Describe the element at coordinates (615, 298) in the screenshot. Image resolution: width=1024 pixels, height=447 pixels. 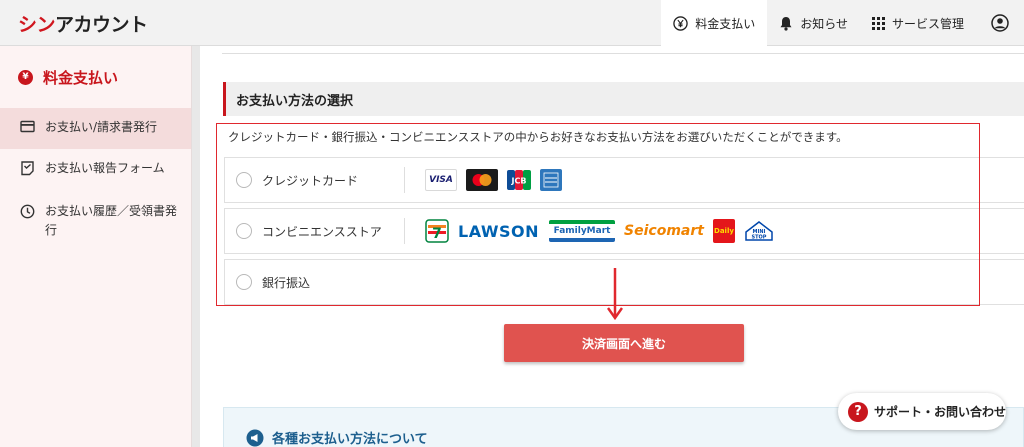
I see `annotation-arrow-icon` at that location.